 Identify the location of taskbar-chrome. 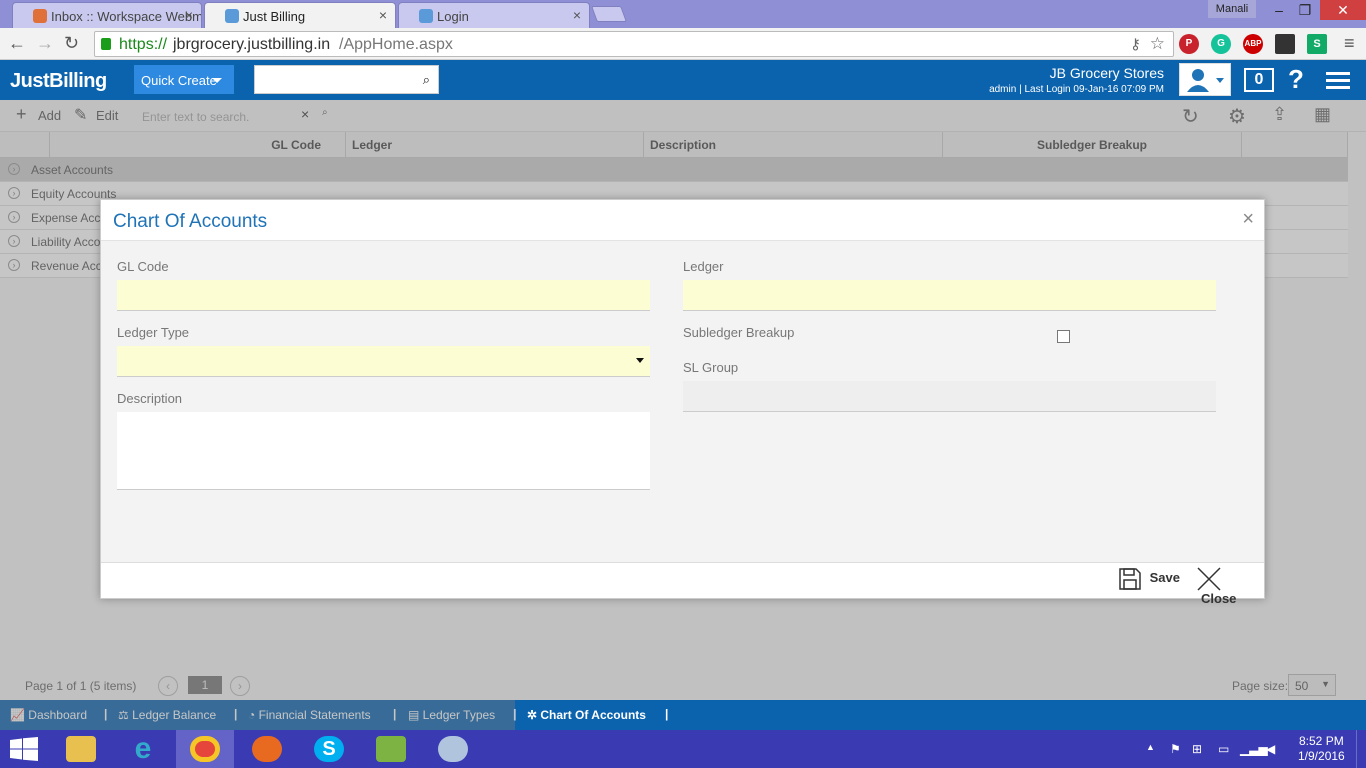
(205, 749).